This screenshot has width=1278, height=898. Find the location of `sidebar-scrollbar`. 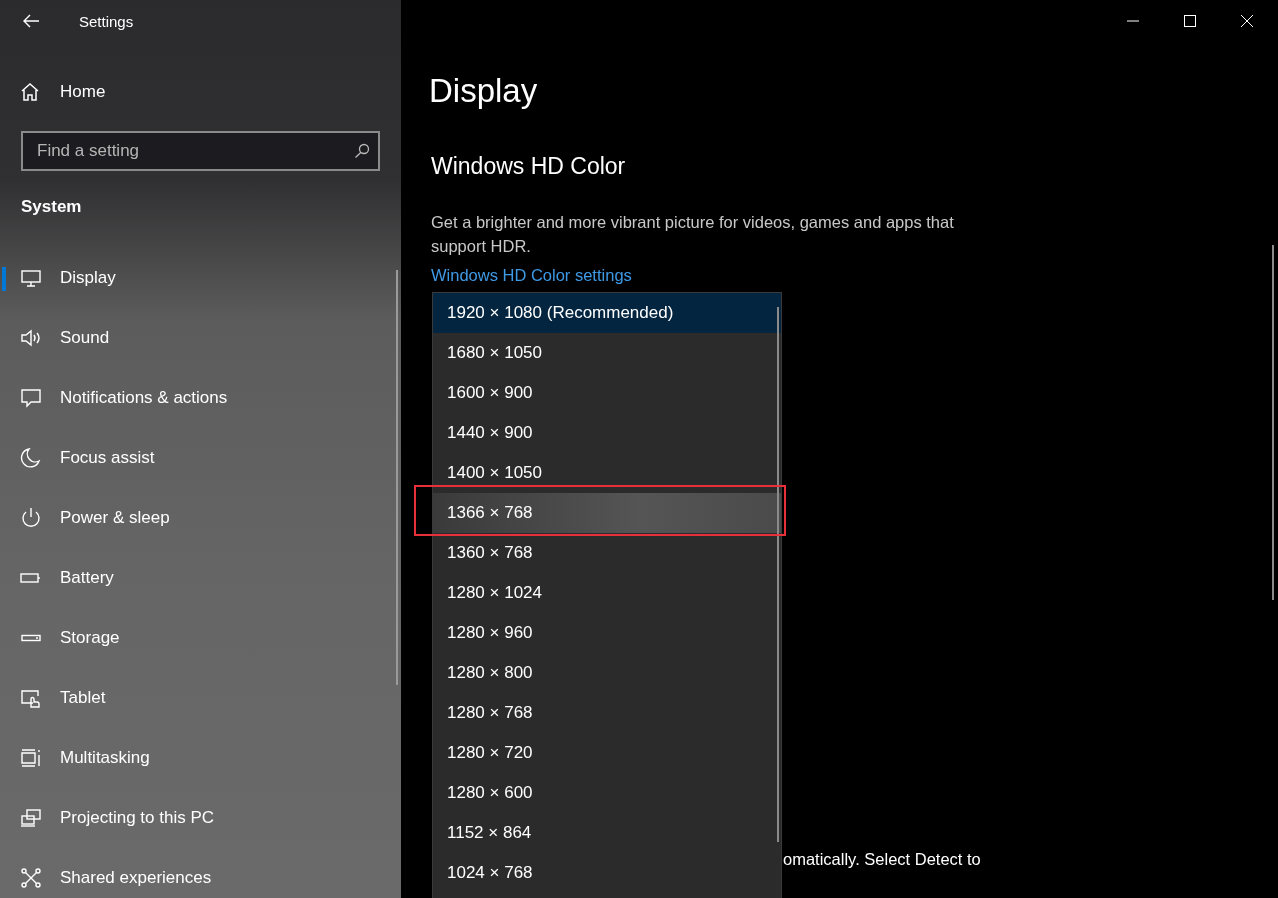

sidebar-scrollbar is located at coordinates (397, 477).